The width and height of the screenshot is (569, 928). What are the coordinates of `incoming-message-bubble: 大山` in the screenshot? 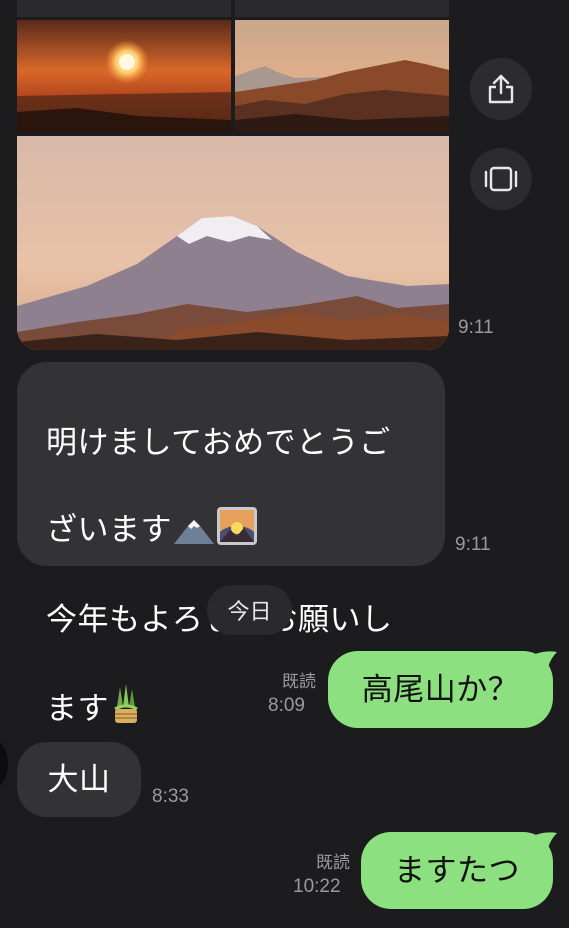 It's located at (79, 779).